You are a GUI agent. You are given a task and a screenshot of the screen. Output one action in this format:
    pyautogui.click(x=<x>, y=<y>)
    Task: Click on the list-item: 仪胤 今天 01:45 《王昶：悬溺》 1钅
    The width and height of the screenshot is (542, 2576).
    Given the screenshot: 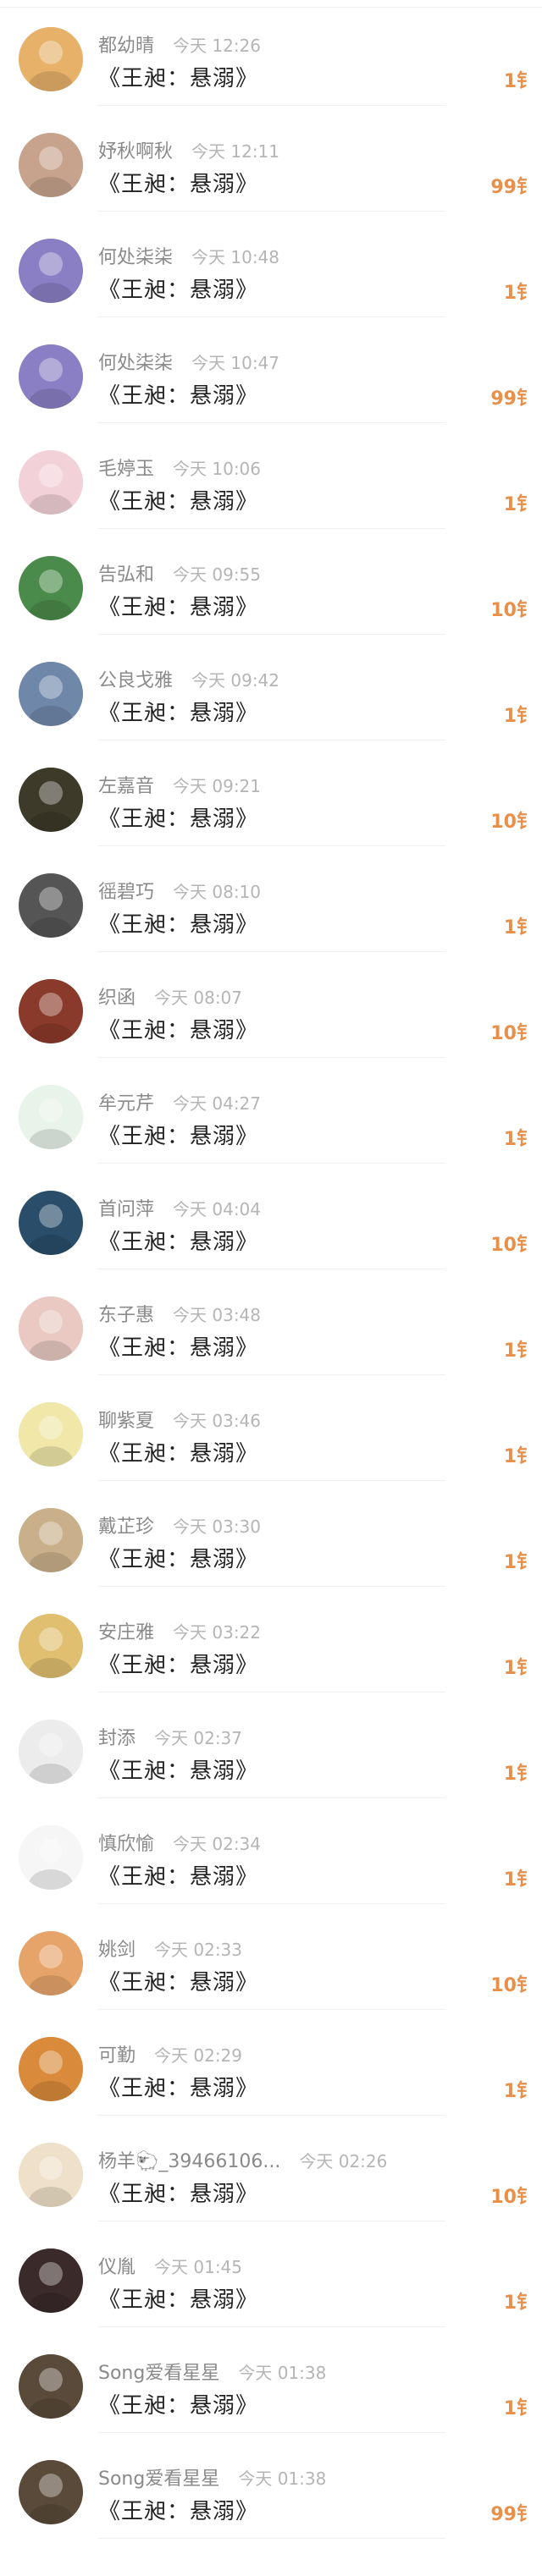 What is the action you would take?
    pyautogui.click(x=271, y=2274)
    